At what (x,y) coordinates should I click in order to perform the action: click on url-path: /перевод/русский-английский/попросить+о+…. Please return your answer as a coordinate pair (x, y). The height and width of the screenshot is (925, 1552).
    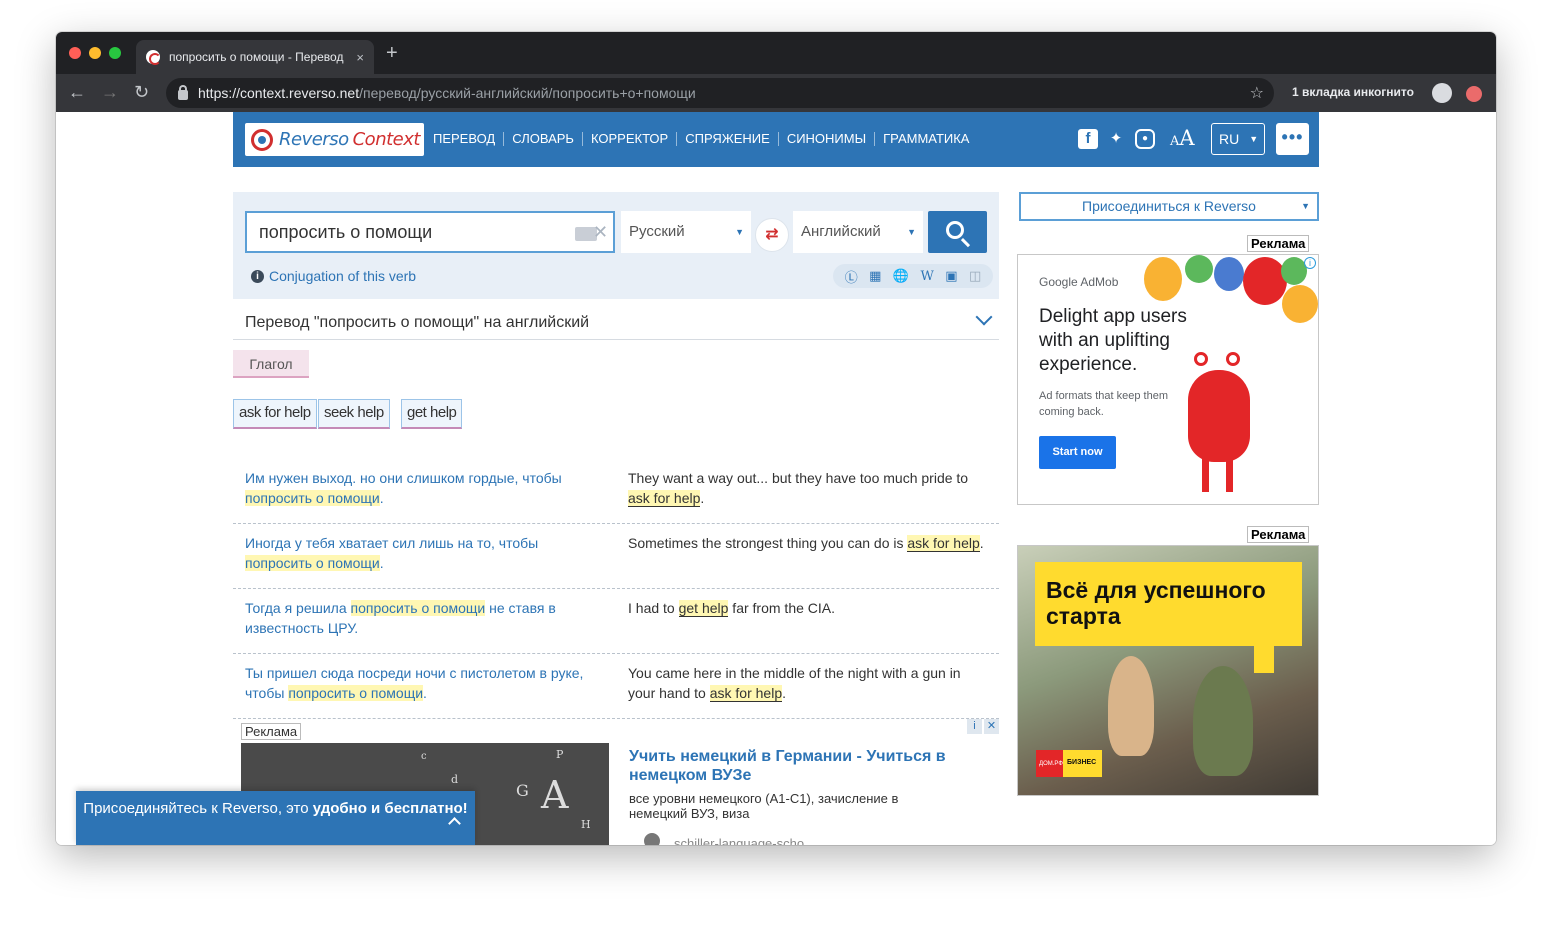
    Looking at the image, I should click on (527, 93).